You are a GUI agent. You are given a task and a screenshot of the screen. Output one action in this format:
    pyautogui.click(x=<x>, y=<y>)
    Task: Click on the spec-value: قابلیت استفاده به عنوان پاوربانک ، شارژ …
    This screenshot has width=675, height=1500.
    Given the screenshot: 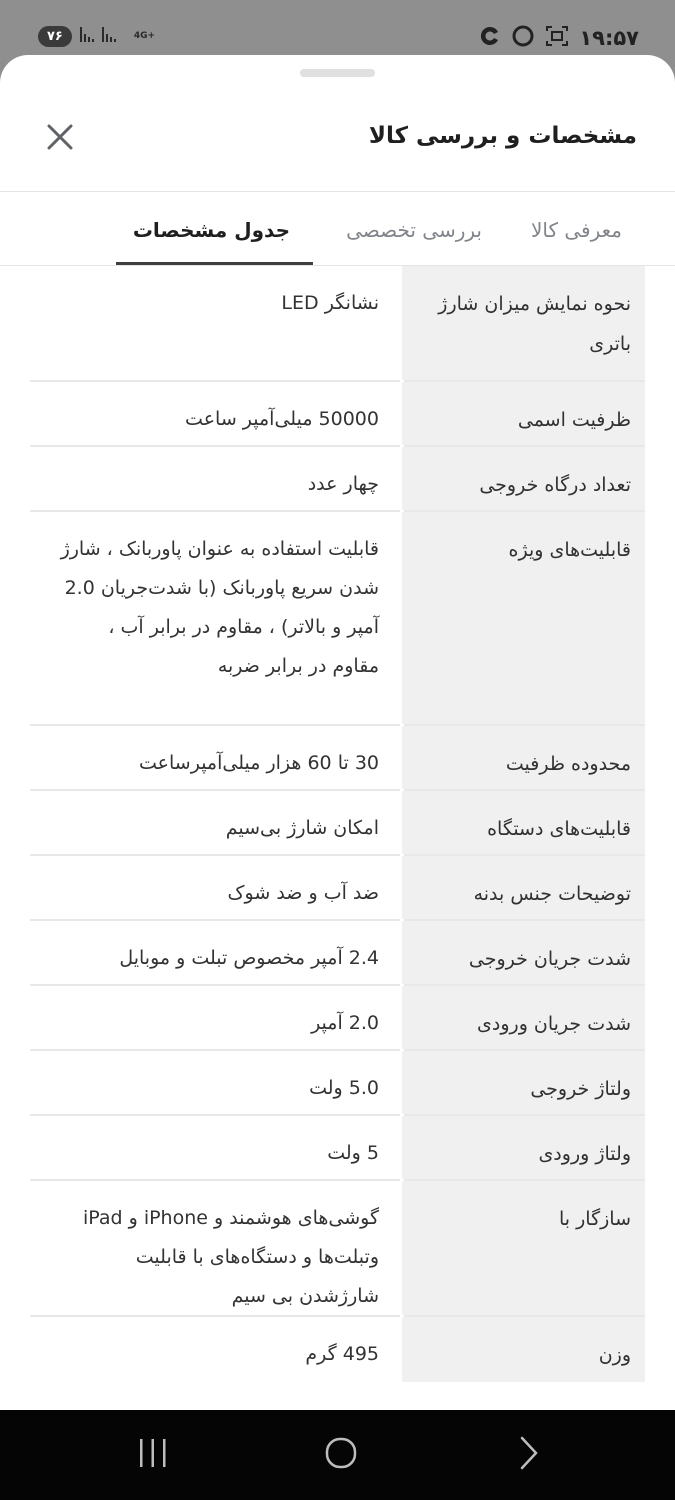 What is the action you would take?
    pyautogui.click(x=219, y=607)
    